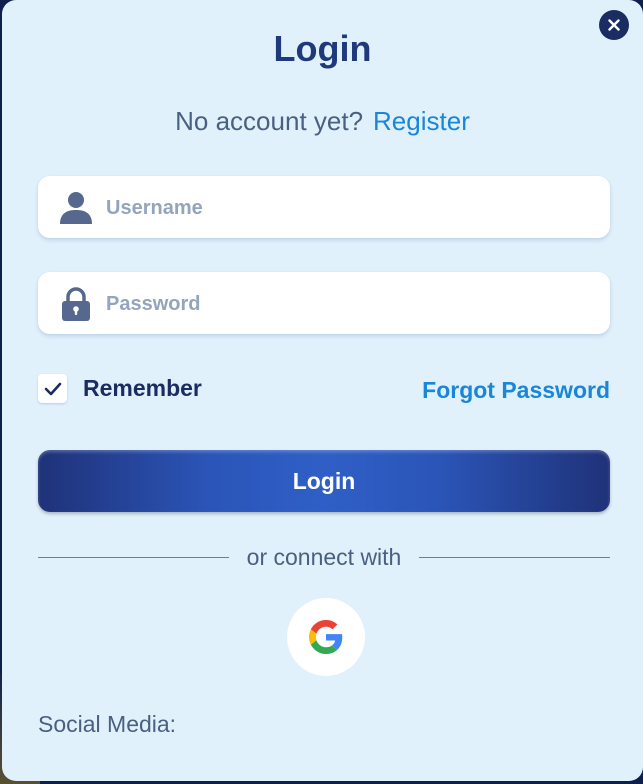 The height and width of the screenshot is (784, 643). I want to click on register-prompt: No account yet? Register, so click(322, 121).